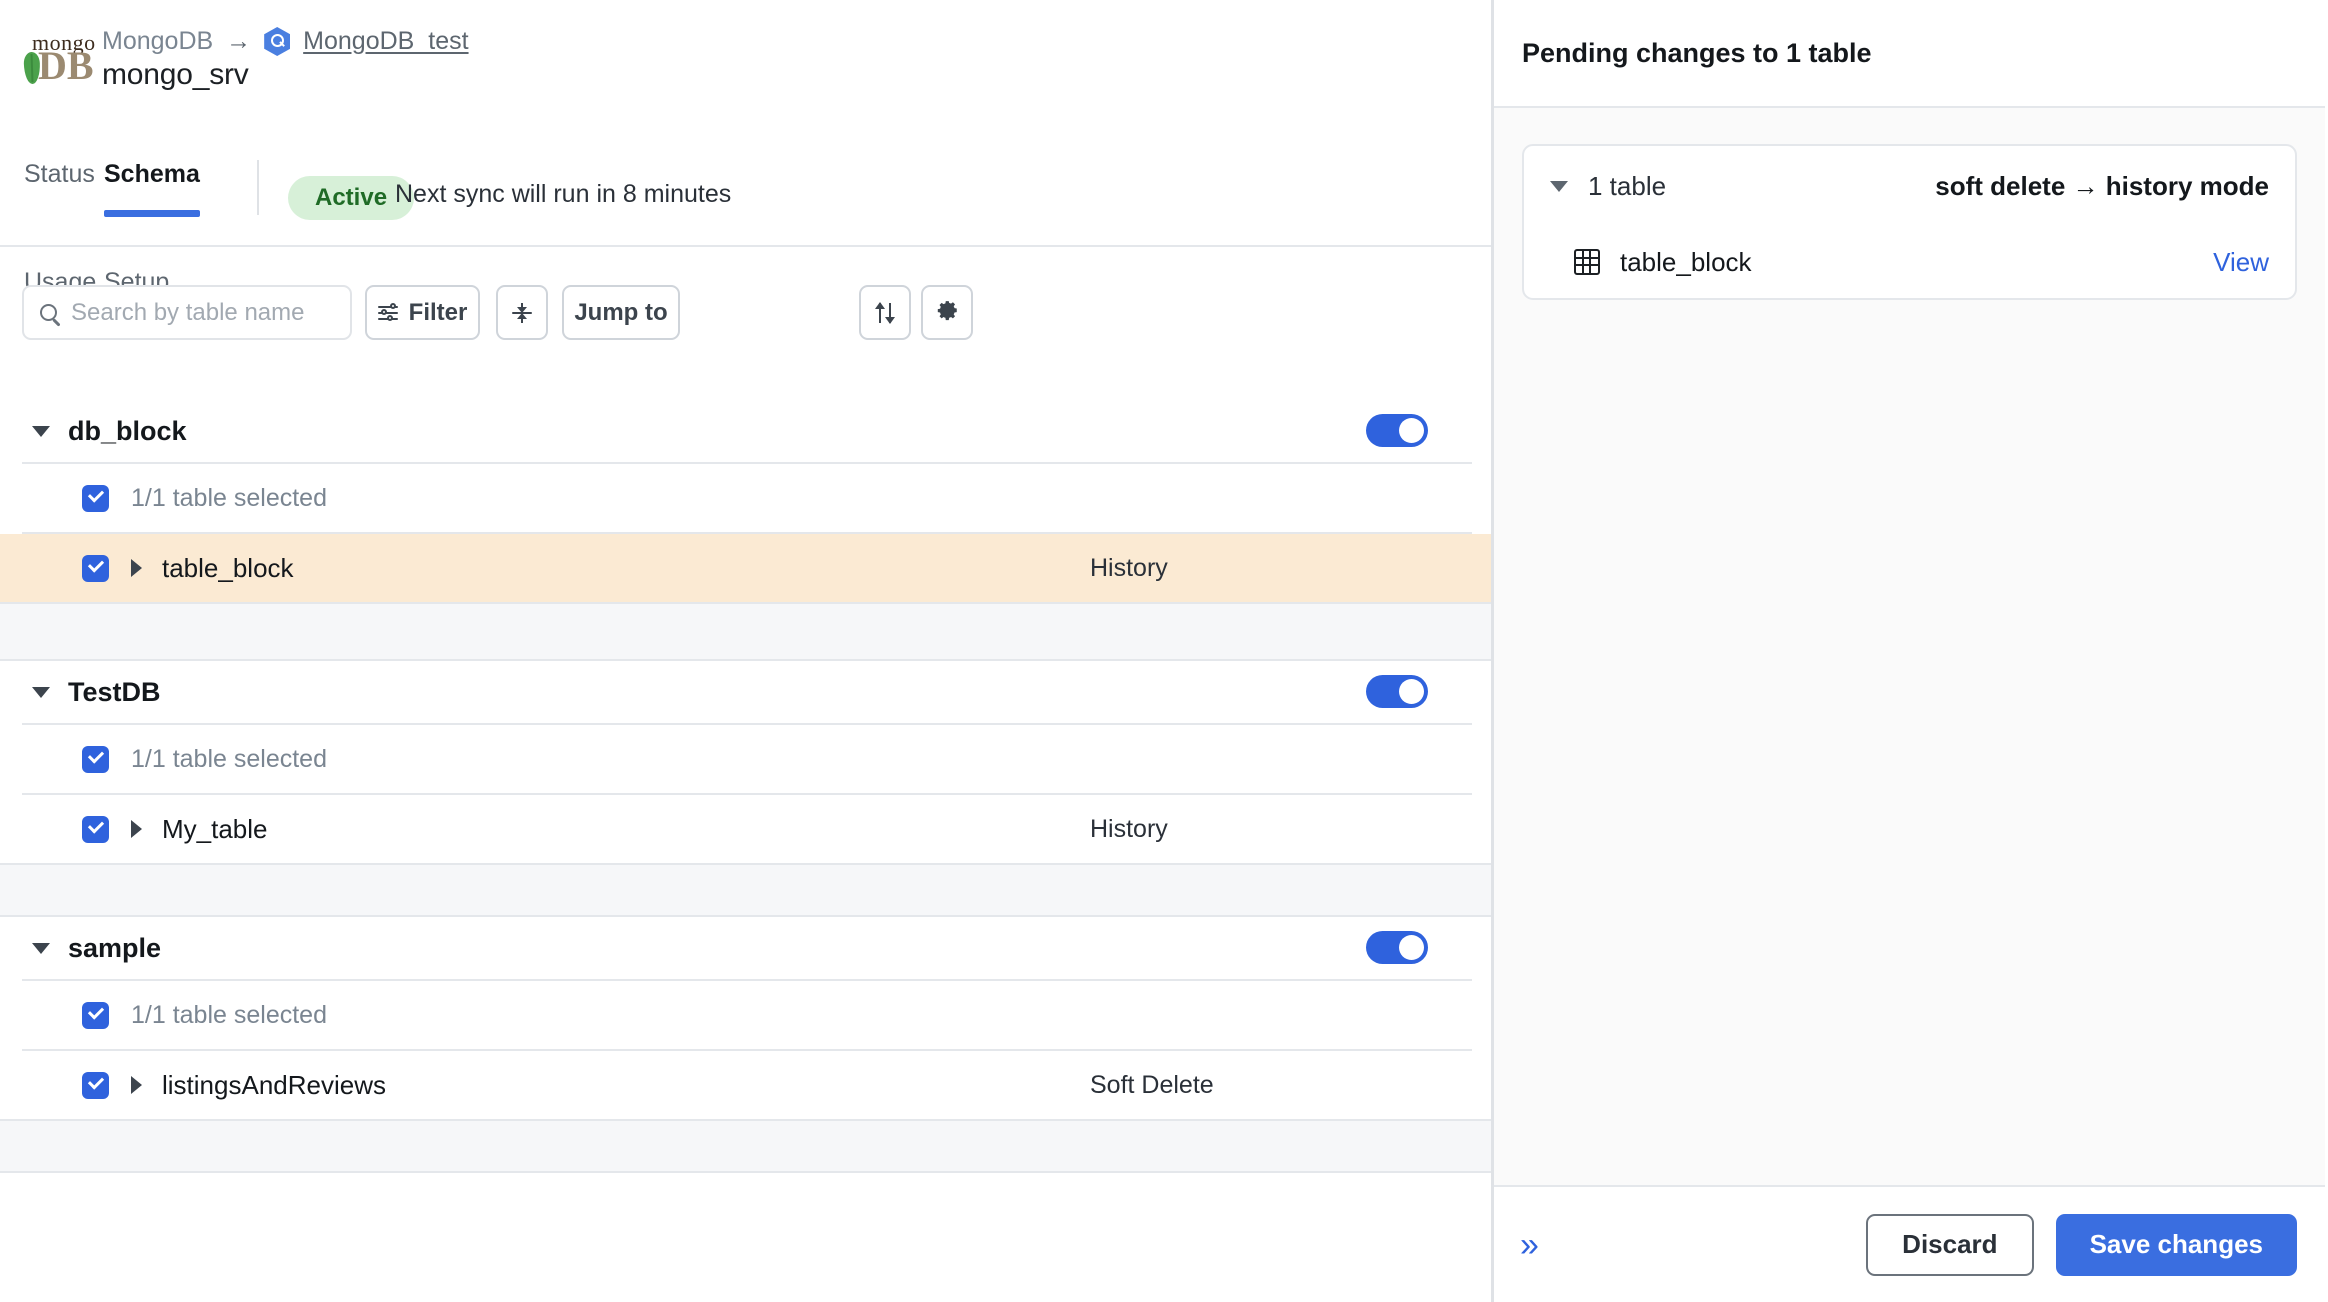  Describe the element at coordinates (385, 41) in the screenshot. I see `breadcrumb-destination: MongoDB_test` at that location.